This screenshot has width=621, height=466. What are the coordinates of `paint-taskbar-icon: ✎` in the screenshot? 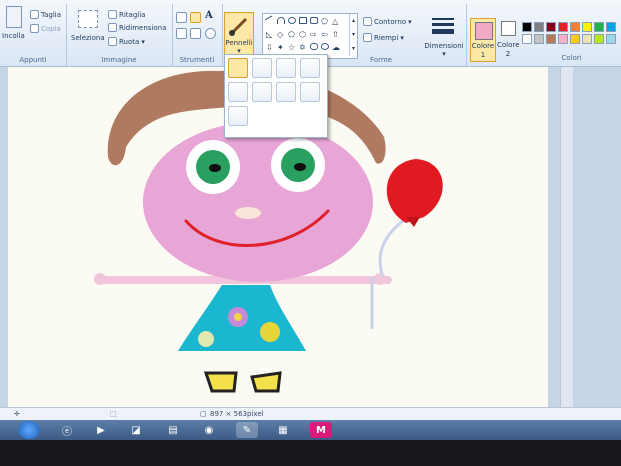 It's located at (247, 430).